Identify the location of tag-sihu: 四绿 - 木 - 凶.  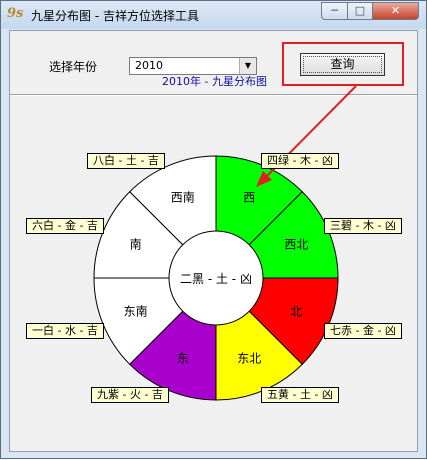
(300, 161).